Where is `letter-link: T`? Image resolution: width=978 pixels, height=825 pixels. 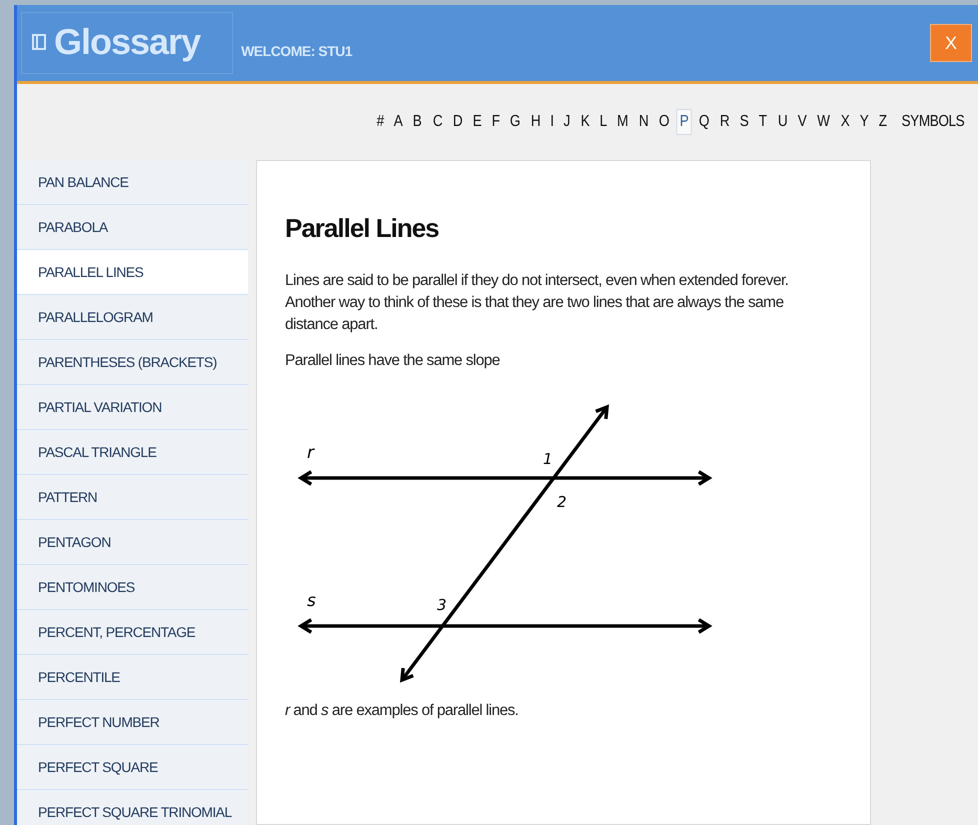 letter-link: T is located at coordinates (763, 122).